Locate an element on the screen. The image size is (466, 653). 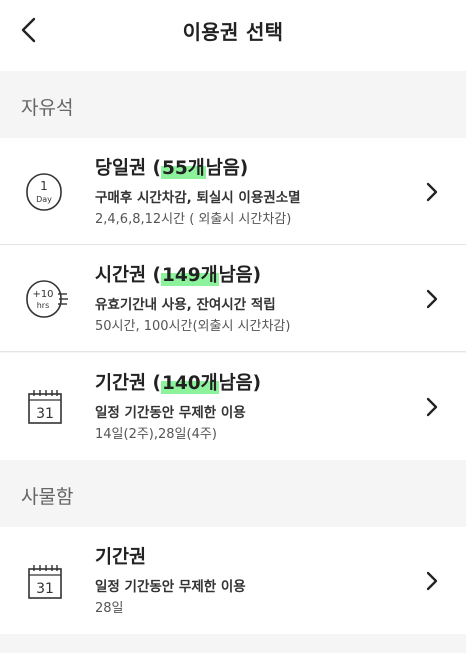
hours-icon-label: hrs is located at coordinates (43, 305).